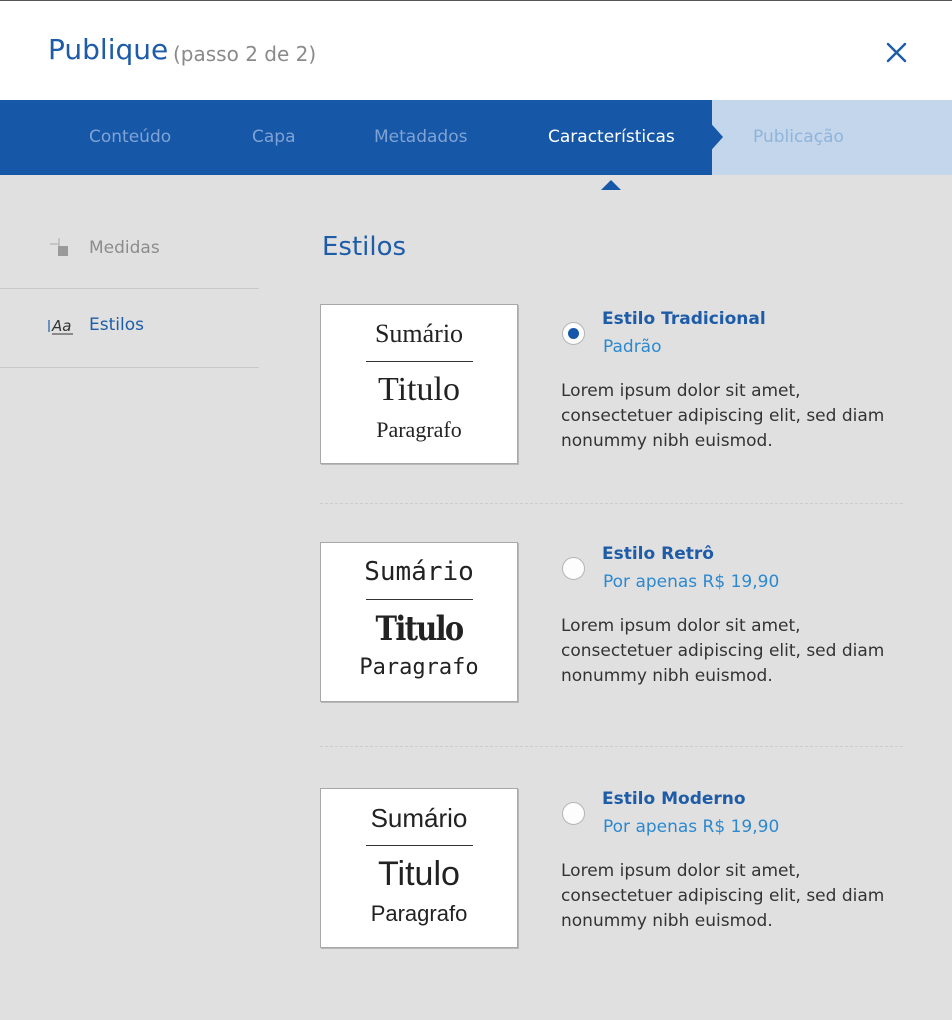 The width and height of the screenshot is (952, 1020). What do you see at coordinates (129, 367) in the screenshot?
I see `sidebar-divider` at bounding box center [129, 367].